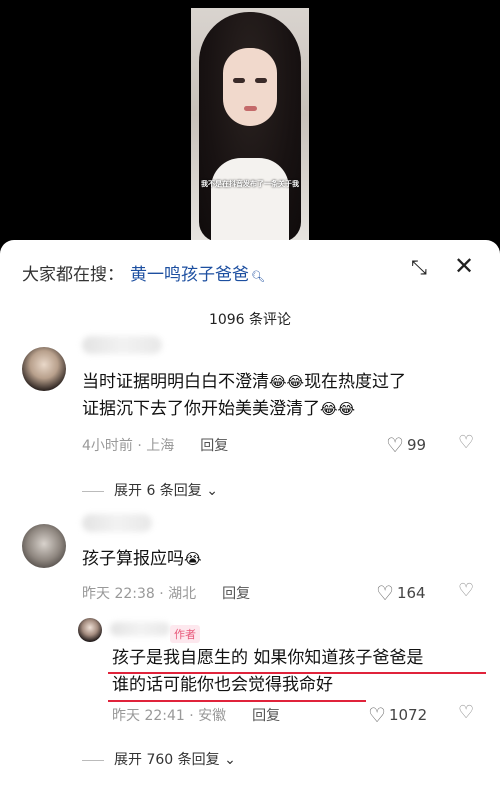  What do you see at coordinates (73, 275) in the screenshot?
I see `search-prefix: 大家都在搜：` at bounding box center [73, 275].